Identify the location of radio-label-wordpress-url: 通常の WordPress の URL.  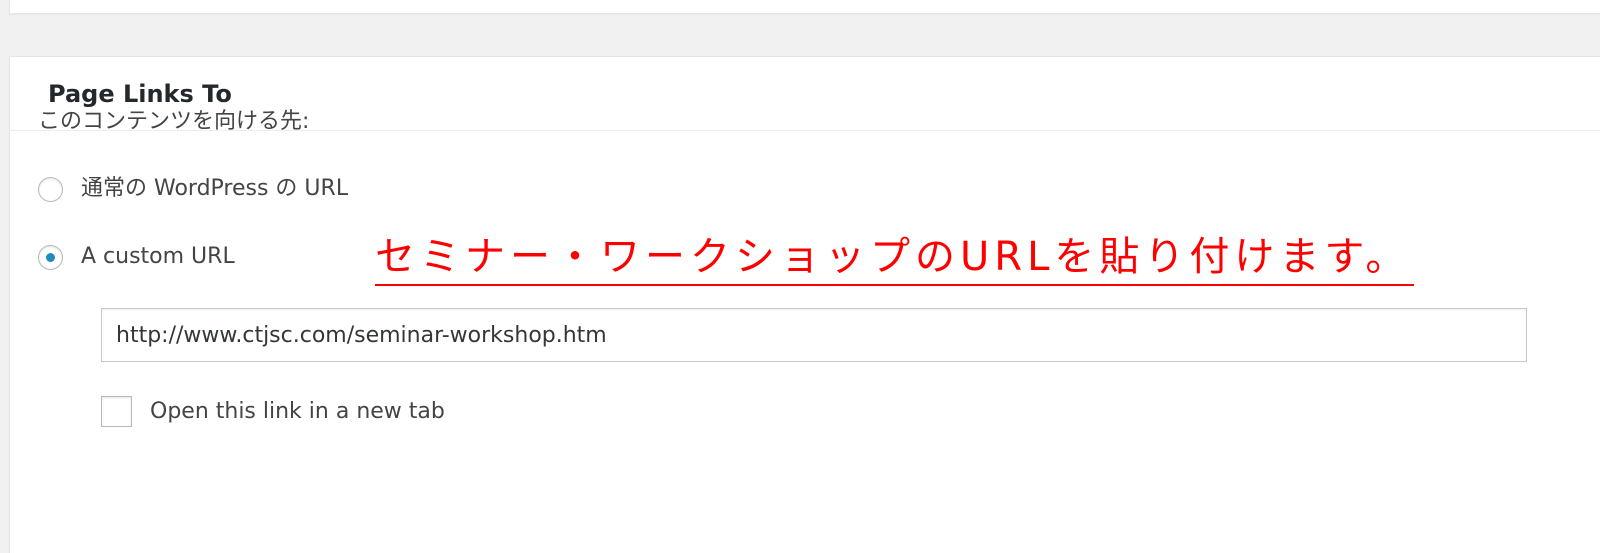
(215, 188).